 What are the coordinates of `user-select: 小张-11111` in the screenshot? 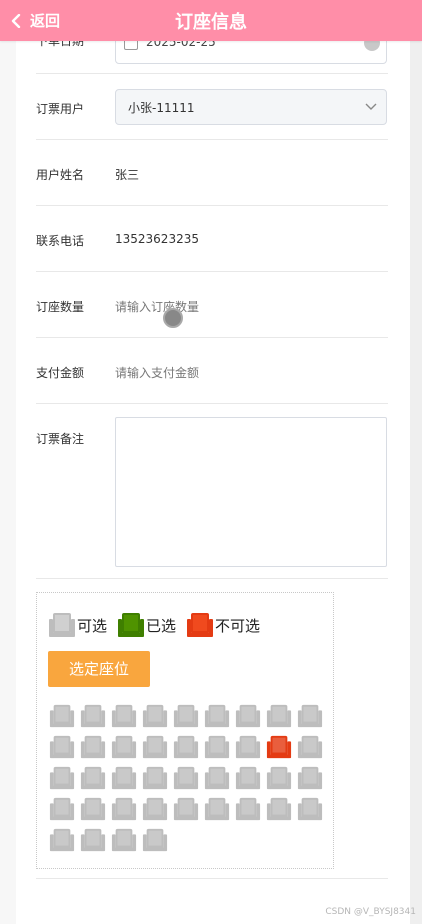 It's located at (251, 107).